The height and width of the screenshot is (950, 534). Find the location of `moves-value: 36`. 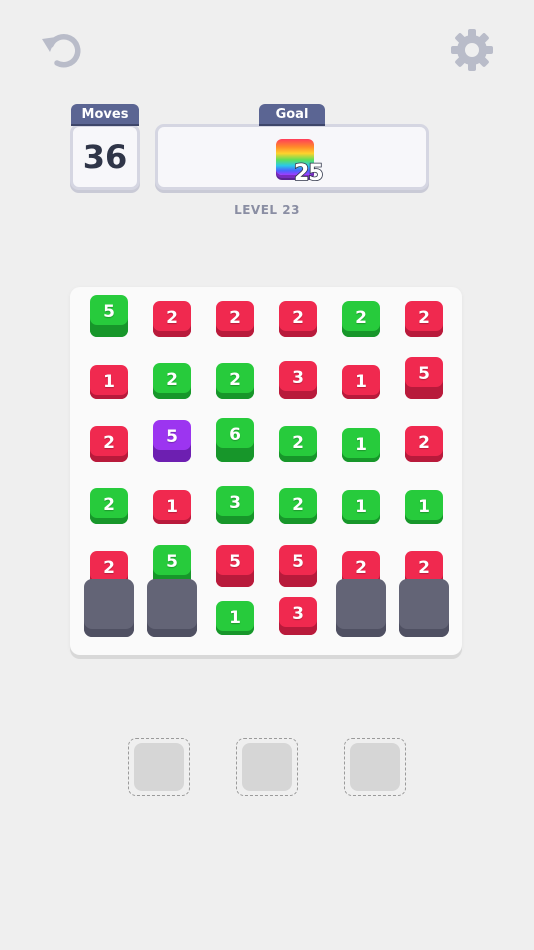

moves-value: 36 is located at coordinates (105, 157).